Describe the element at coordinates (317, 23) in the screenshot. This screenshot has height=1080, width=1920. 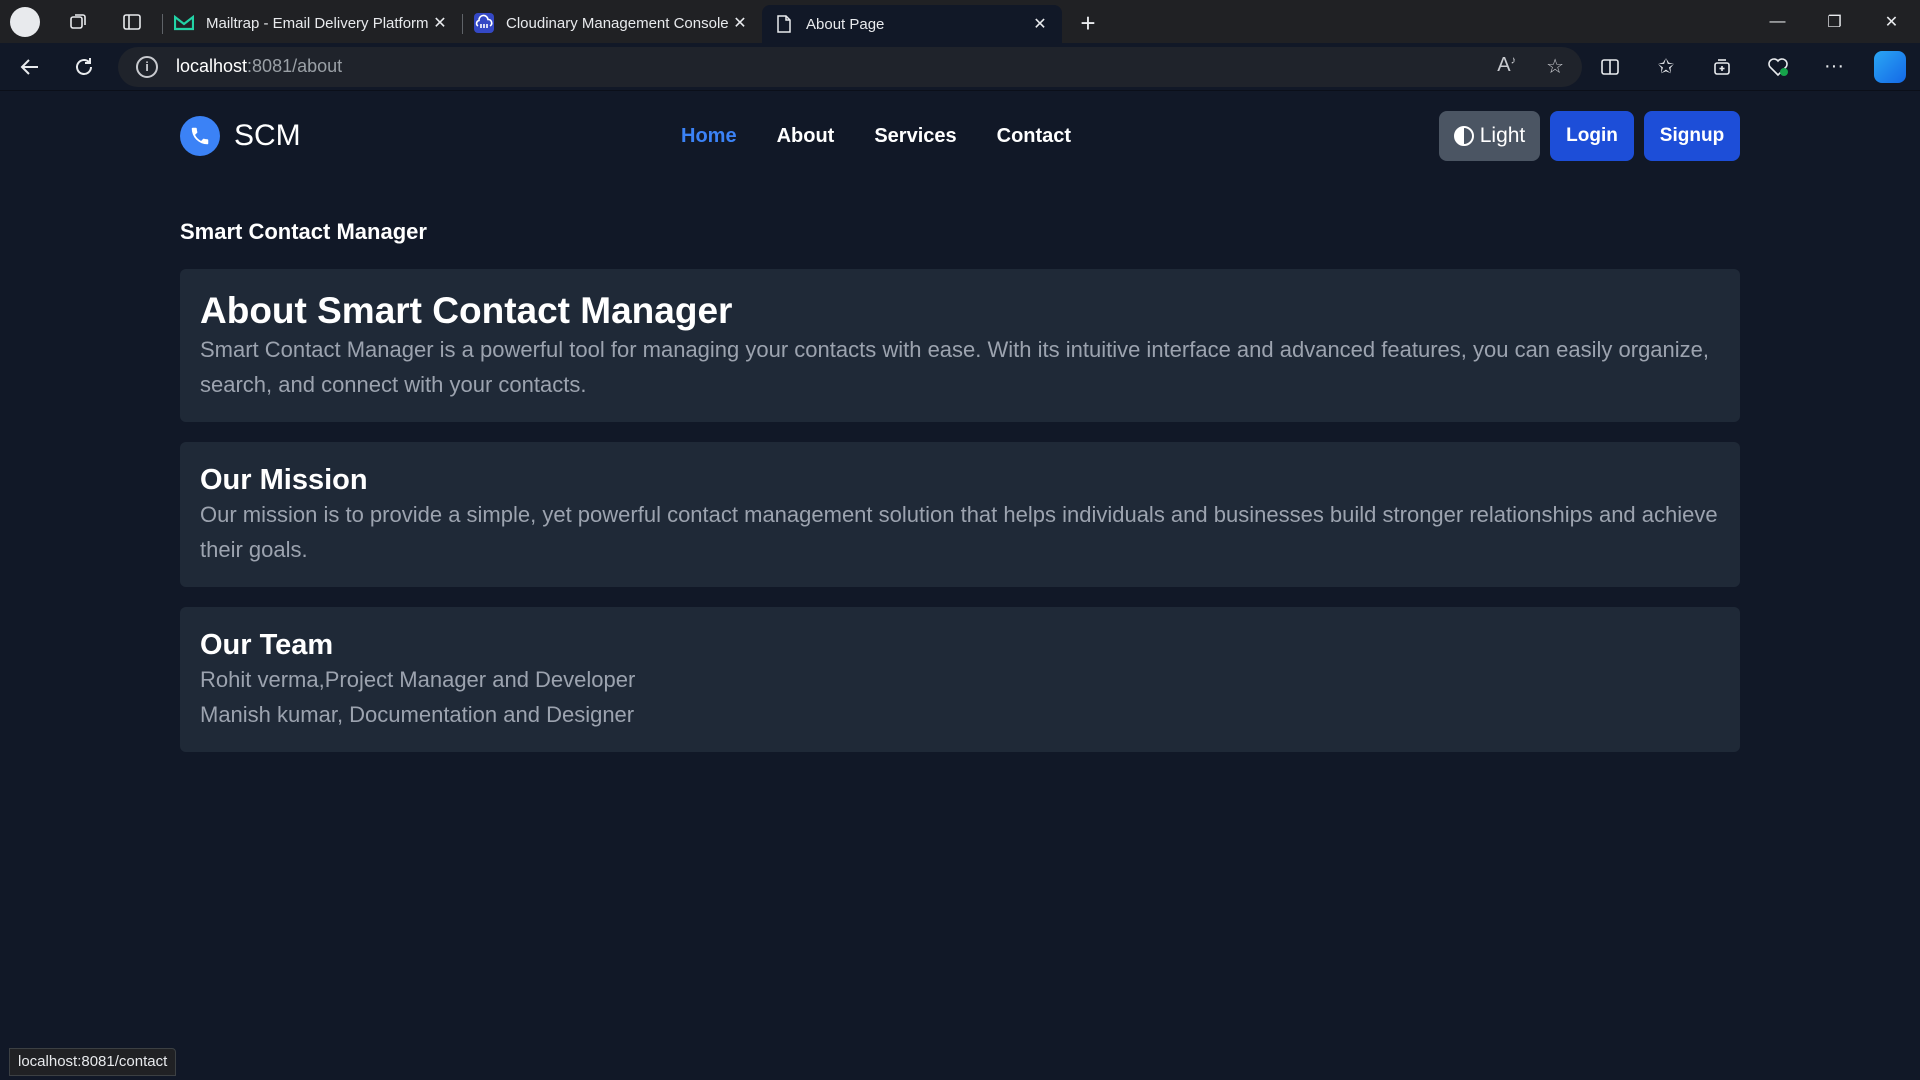
I see `tab-title: Mailtrap - Email Delivery Platform` at that location.